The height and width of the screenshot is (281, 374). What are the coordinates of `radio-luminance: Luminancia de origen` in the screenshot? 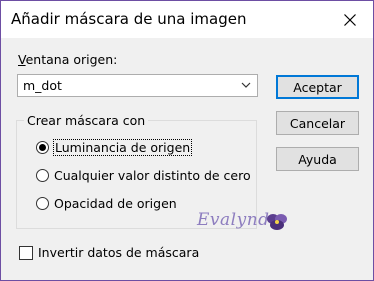 It's located at (114, 147).